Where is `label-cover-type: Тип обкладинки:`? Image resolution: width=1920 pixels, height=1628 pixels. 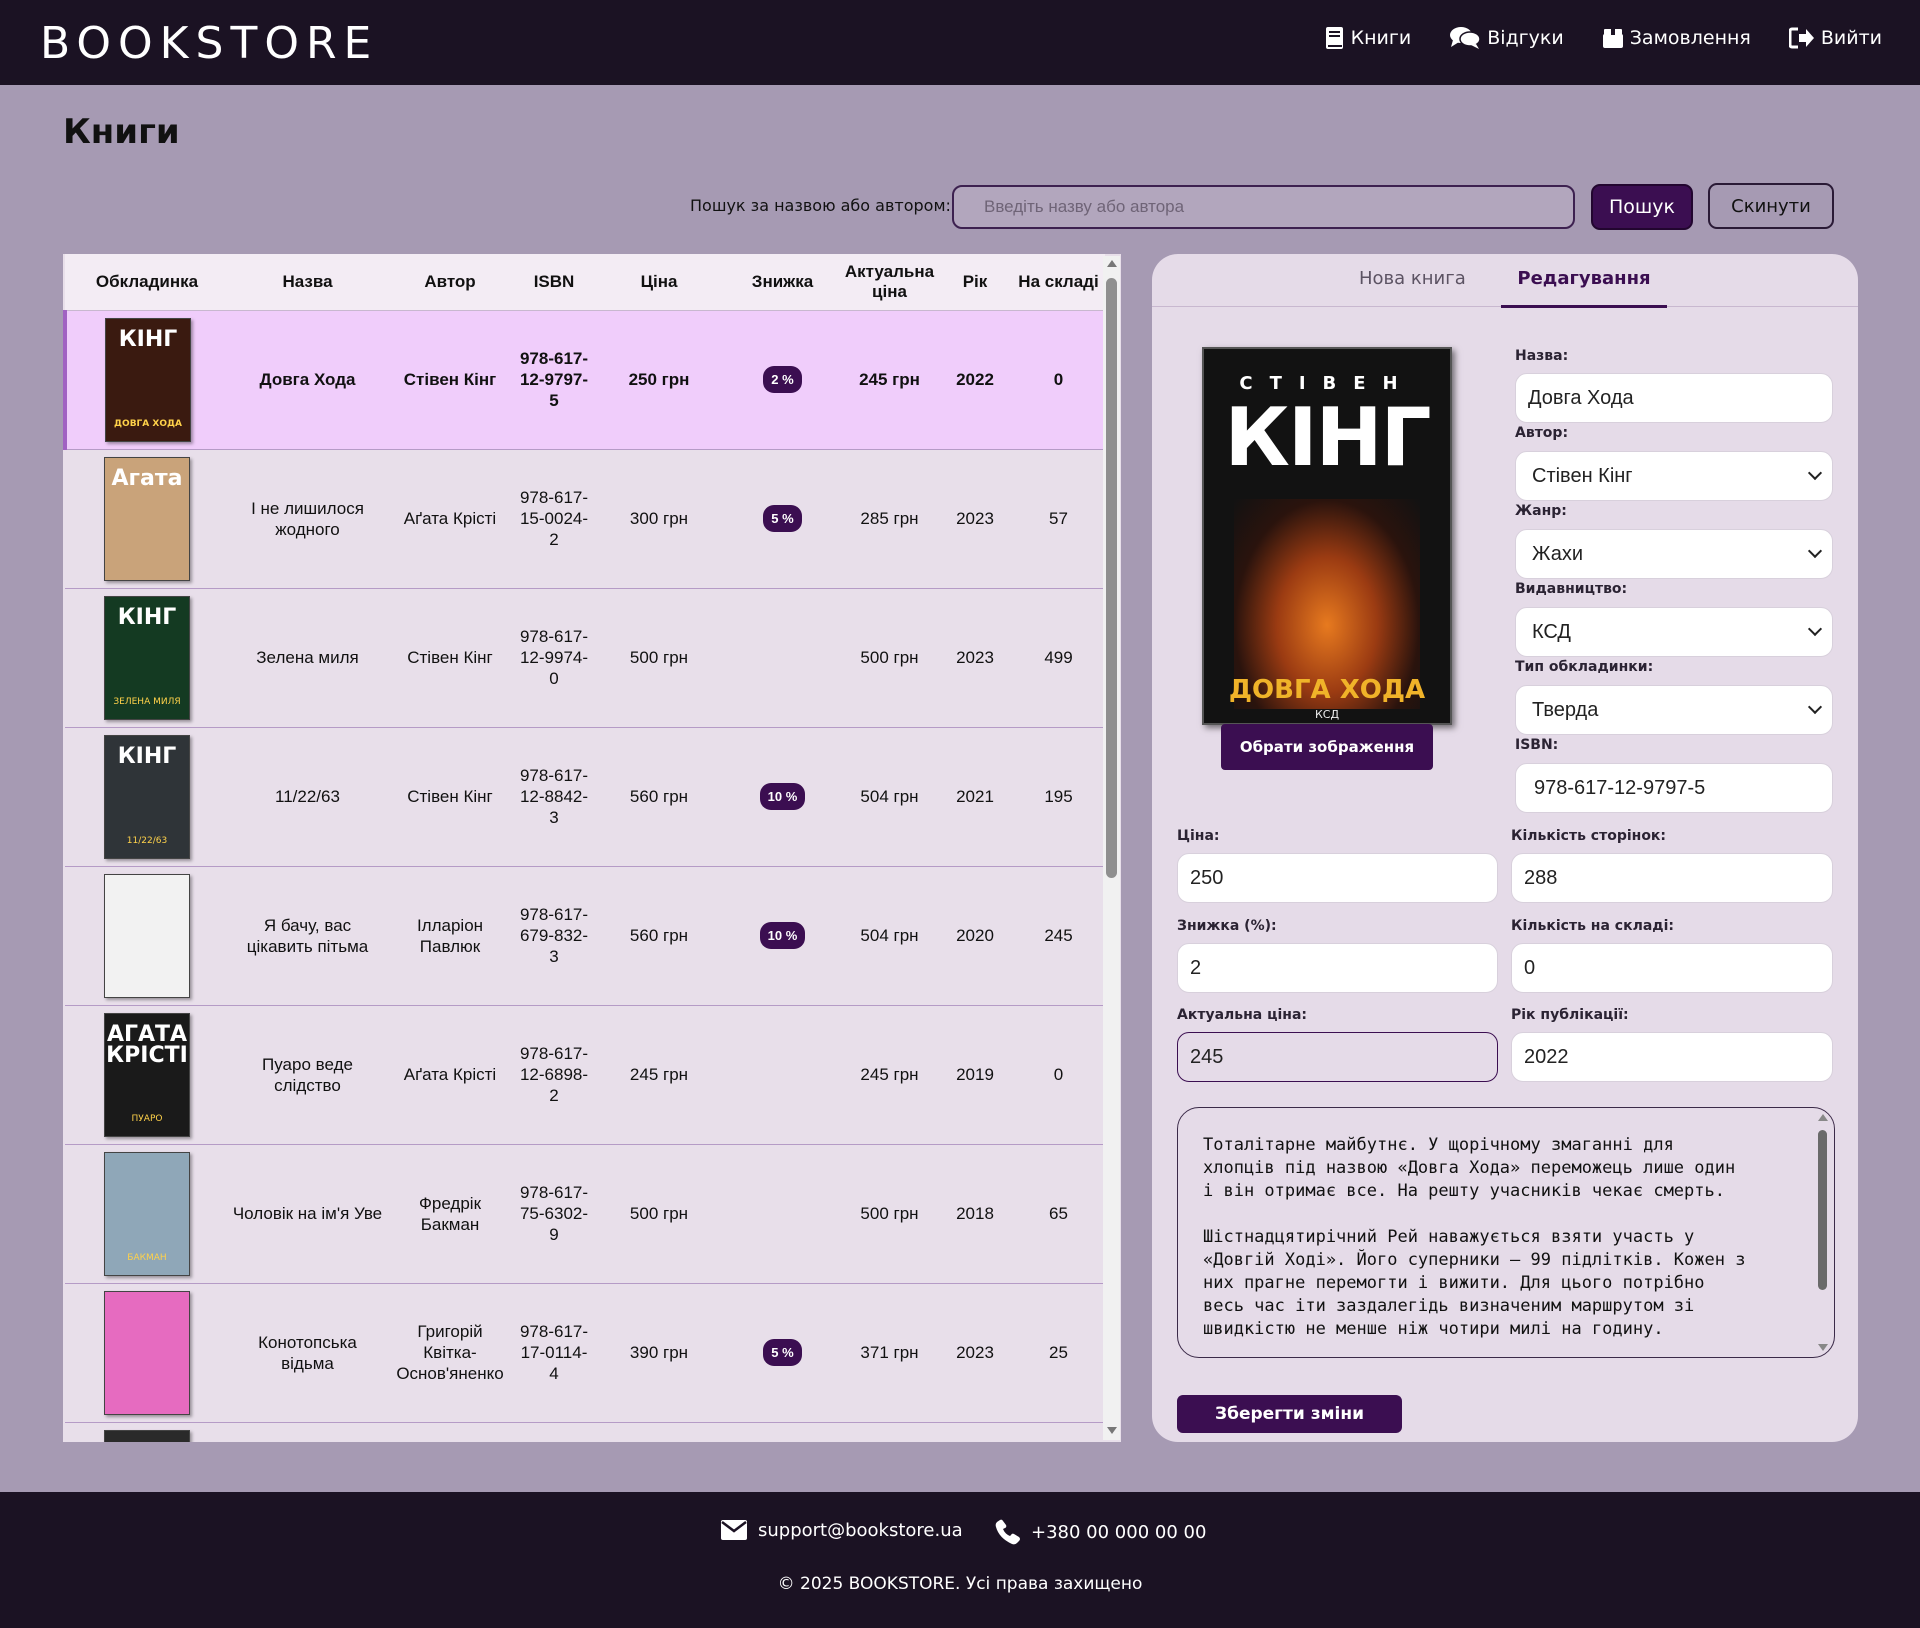 label-cover-type: Тип обкладинки: is located at coordinates (1584, 667).